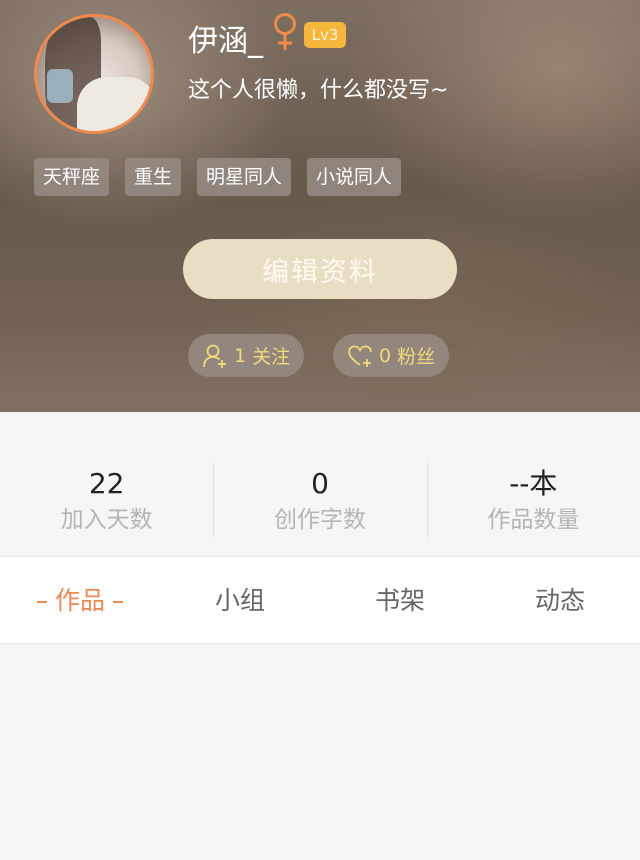 The width and height of the screenshot is (640, 860). I want to click on avatar, so click(94, 74).